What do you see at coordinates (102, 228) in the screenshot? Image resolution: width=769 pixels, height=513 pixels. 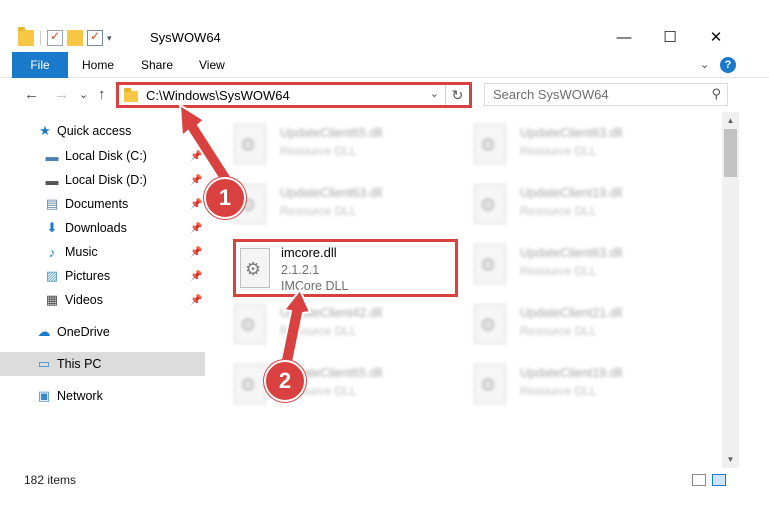 I see `sidebar-item-downloads: ⬇ Downloads 📌` at bounding box center [102, 228].